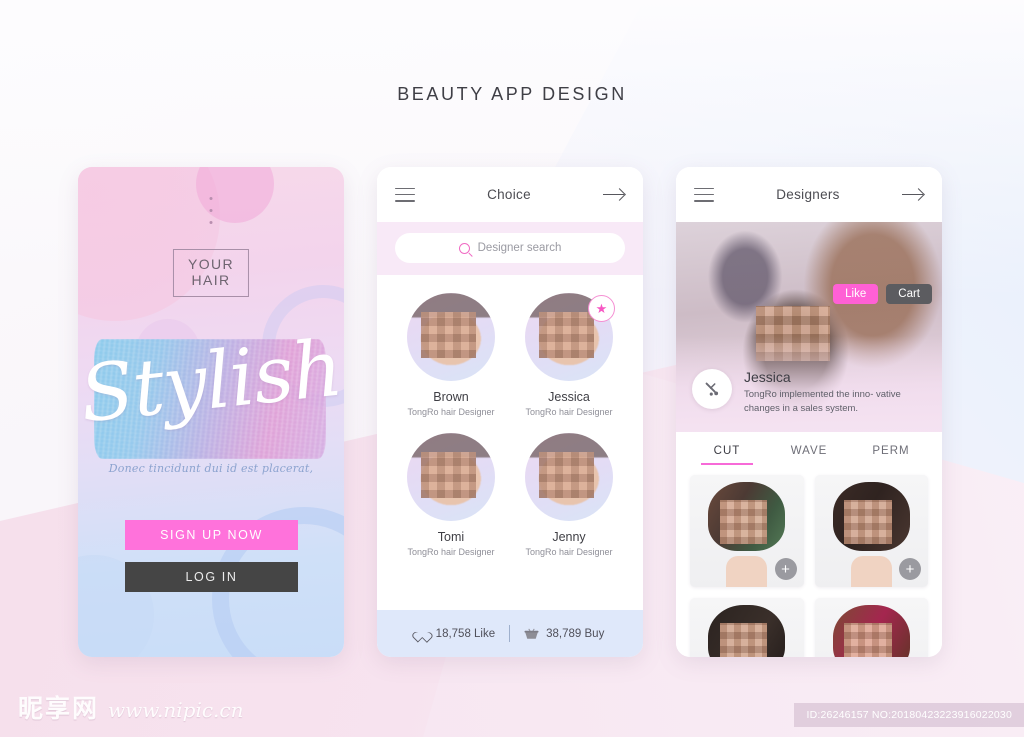 The width and height of the screenshot is (1024, 737). What do you see at coordinates (422, 634) in the screenshot?
I see `heart-icon` at bounding box center [422, 634].